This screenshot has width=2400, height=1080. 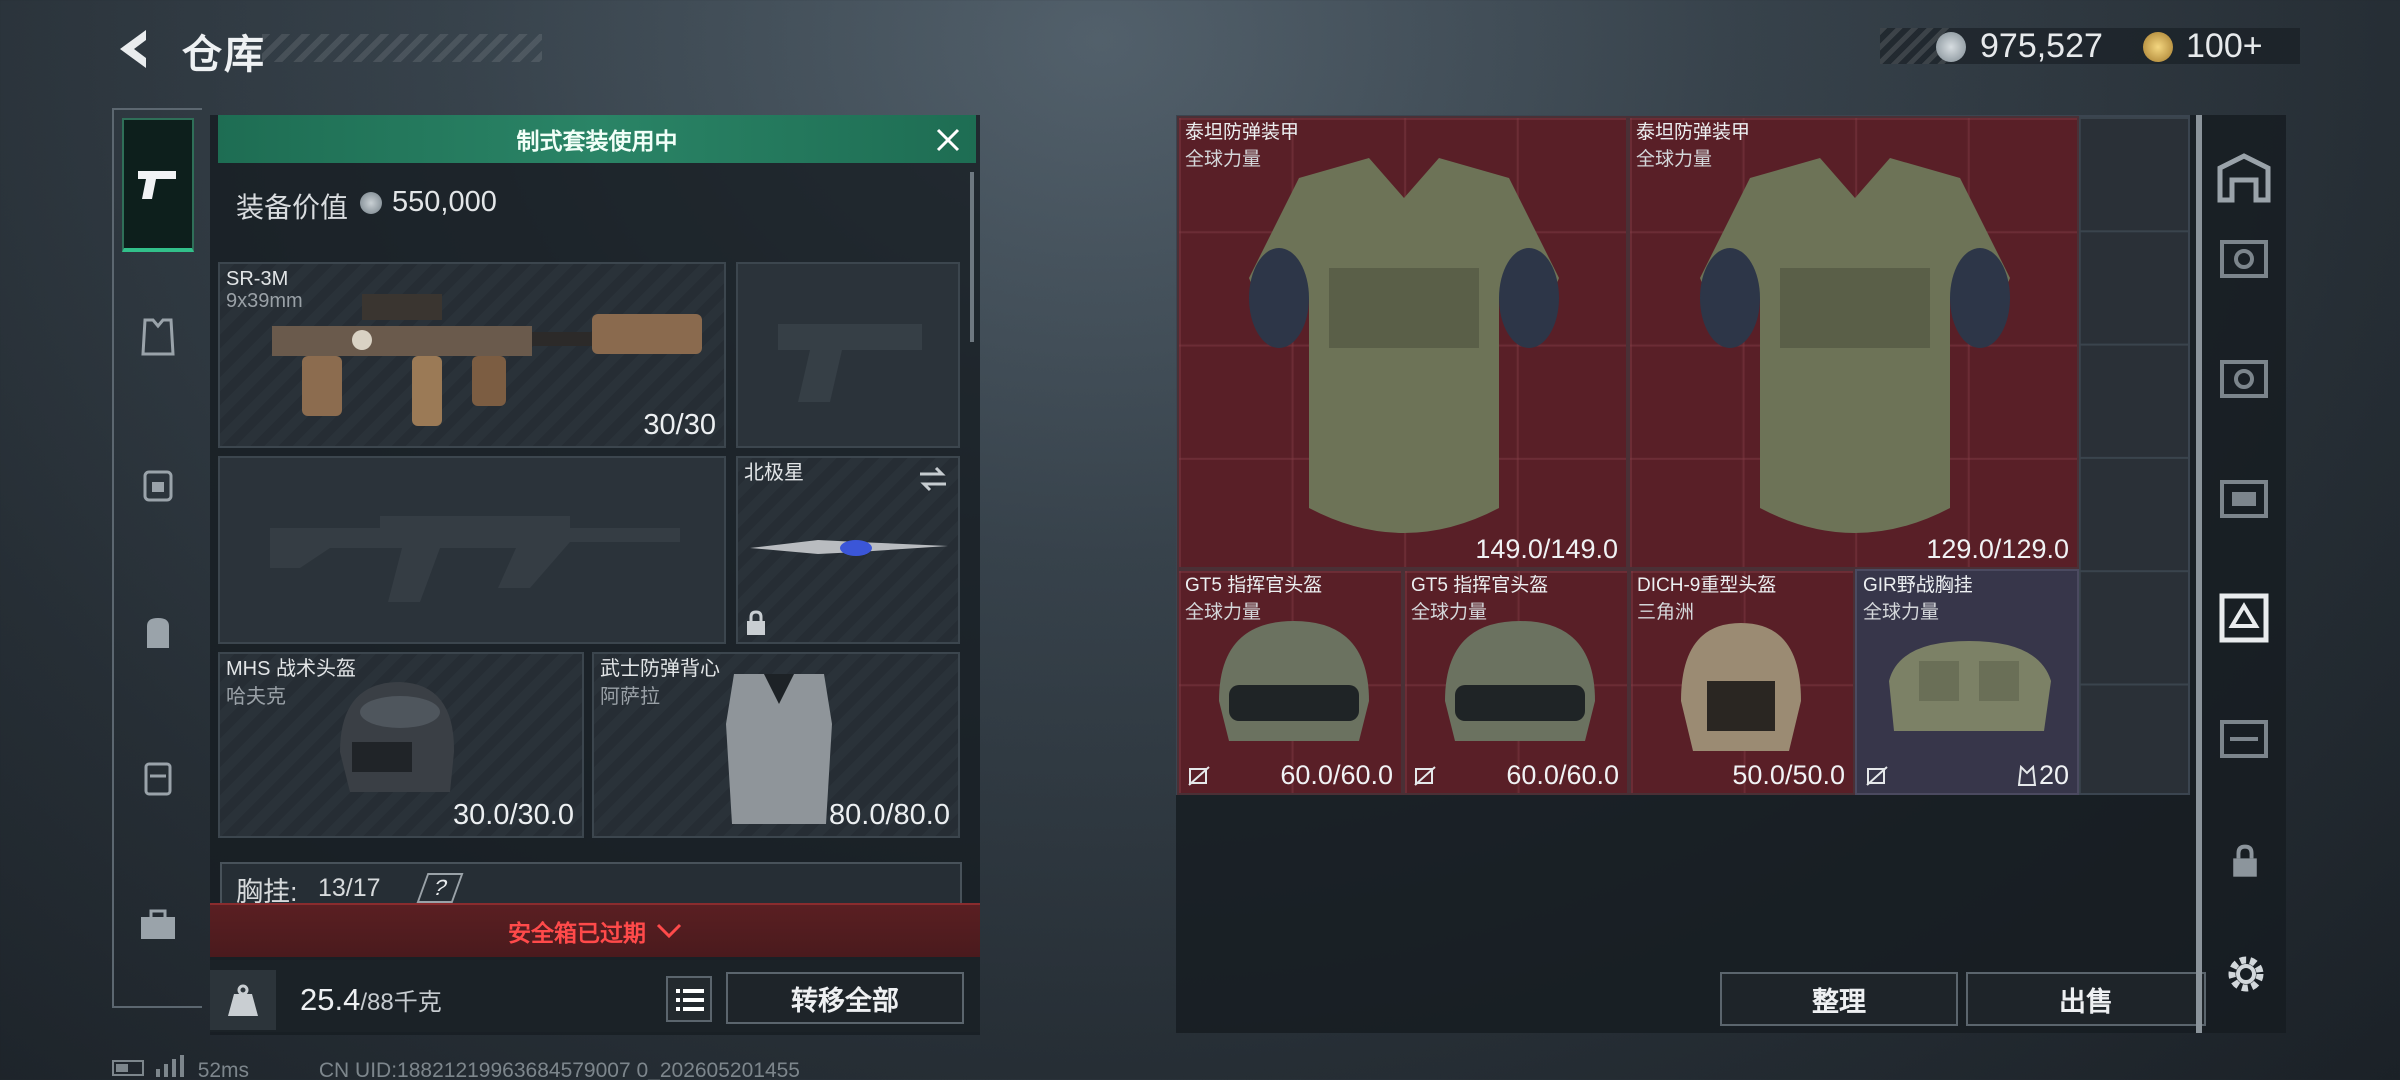 What do you see at coordinates (223, 1069) in the screenshot?
I see `ping-value: 52ms` at bounding box center [223, 1069].